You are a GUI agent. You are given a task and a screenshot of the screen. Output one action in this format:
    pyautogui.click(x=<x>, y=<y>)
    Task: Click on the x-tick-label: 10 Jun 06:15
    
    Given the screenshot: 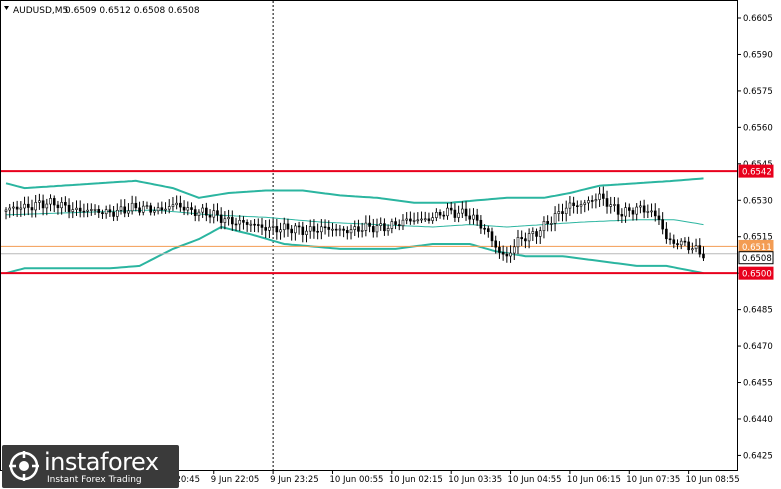 What is the action you would take?
    pyautogui.click(x=594, y=480)
    